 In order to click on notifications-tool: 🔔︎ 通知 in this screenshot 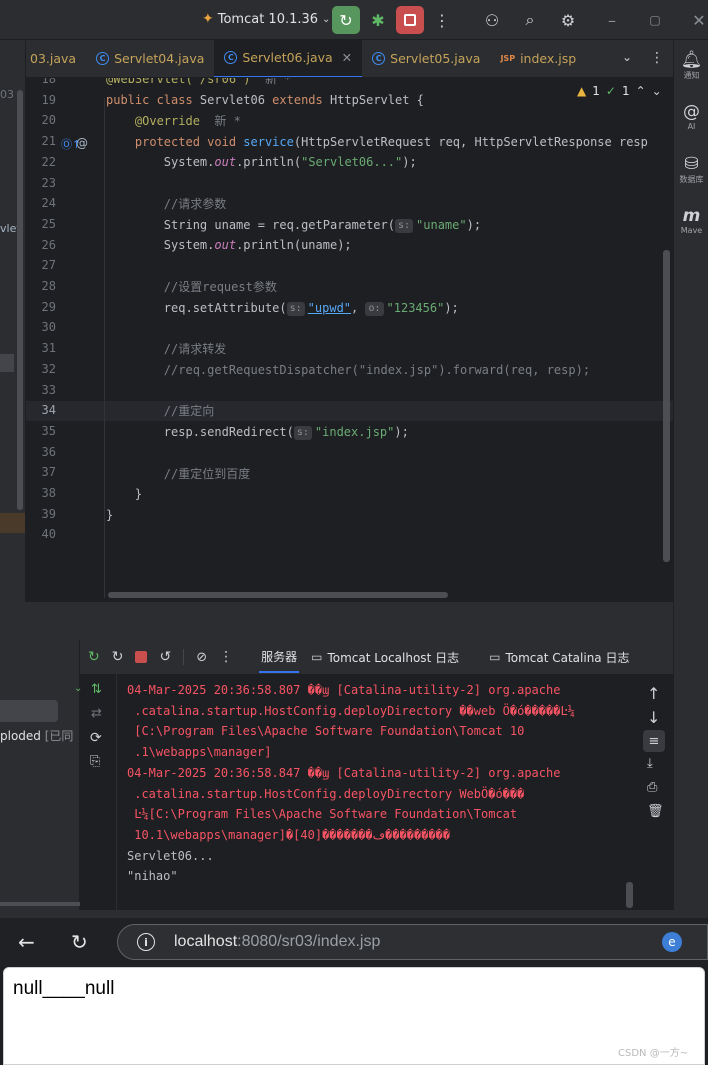, I will do `click(691, 65)`.